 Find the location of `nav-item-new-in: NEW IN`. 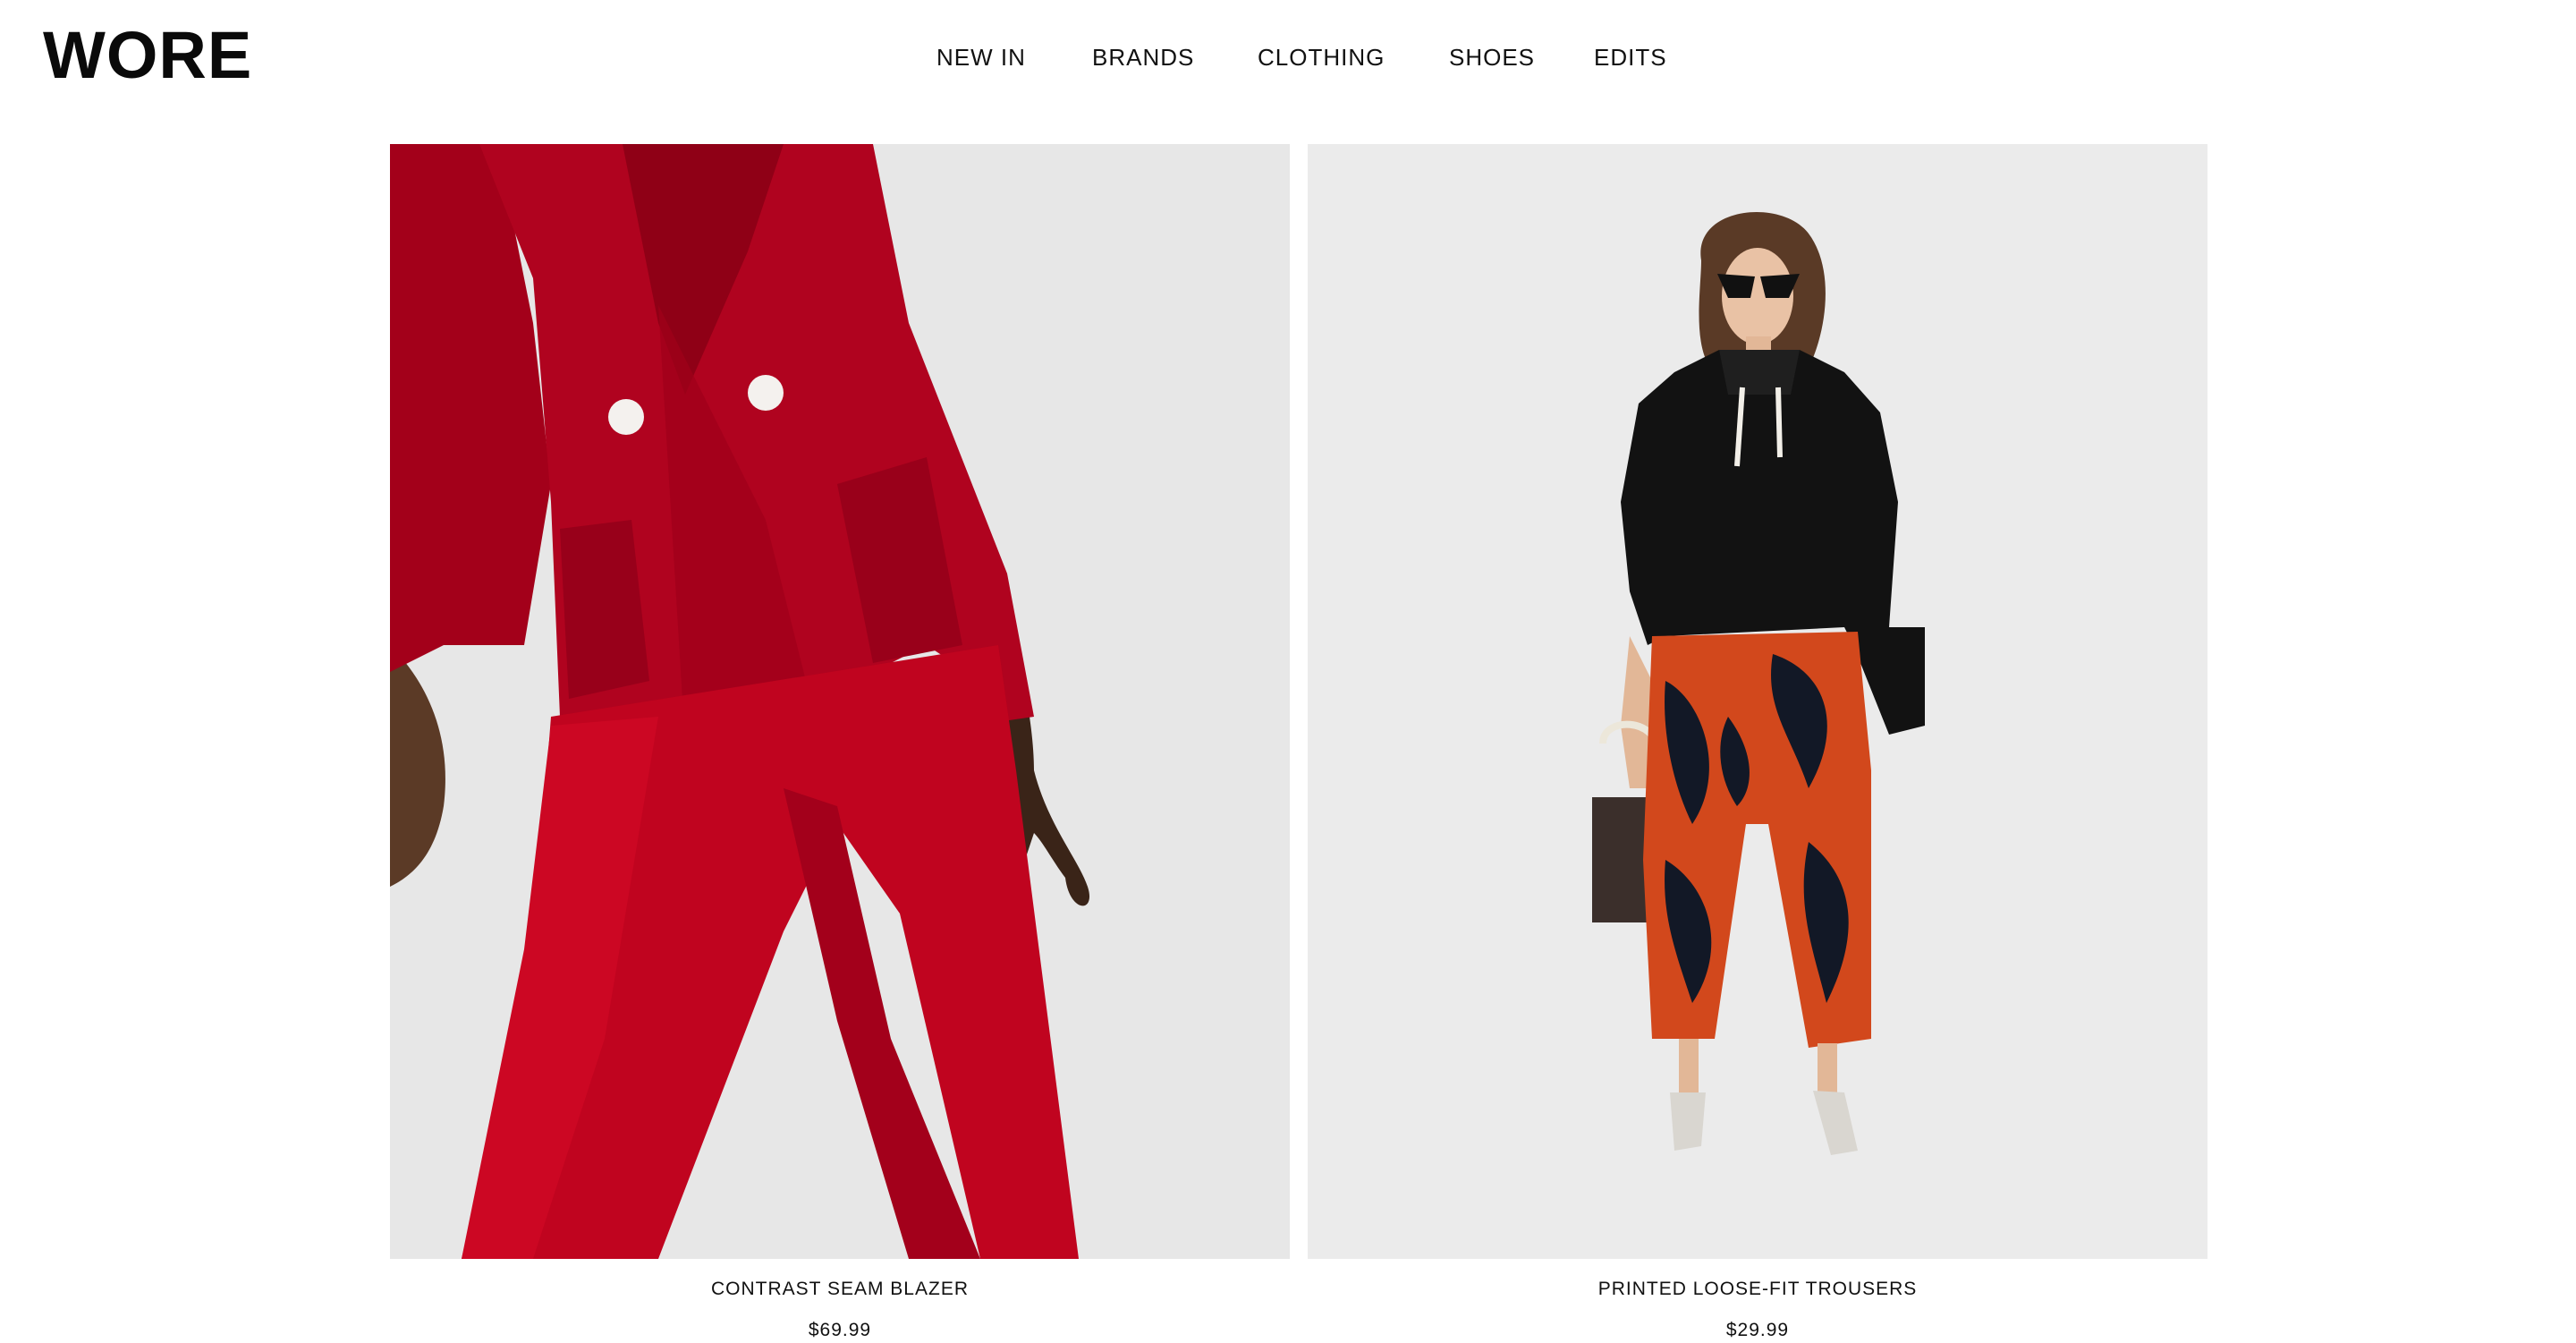

nav-item-new-in: NEW IN is located at coordinates (981, 57).